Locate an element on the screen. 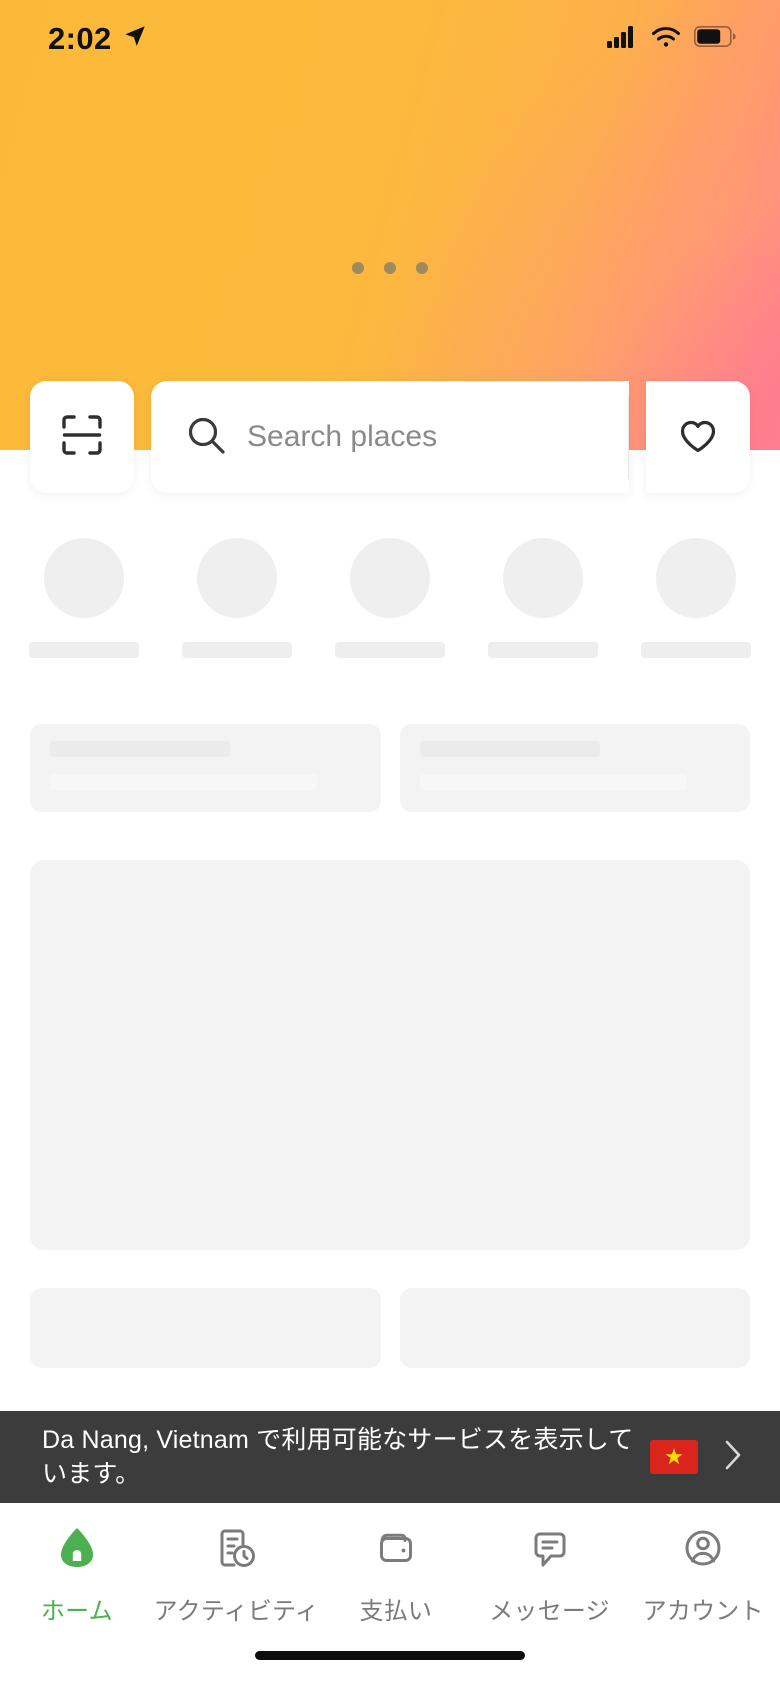 The height and width of the screenshot is (1688, 780). tab-payment: 支払い is located at coordinates (396, 1574).